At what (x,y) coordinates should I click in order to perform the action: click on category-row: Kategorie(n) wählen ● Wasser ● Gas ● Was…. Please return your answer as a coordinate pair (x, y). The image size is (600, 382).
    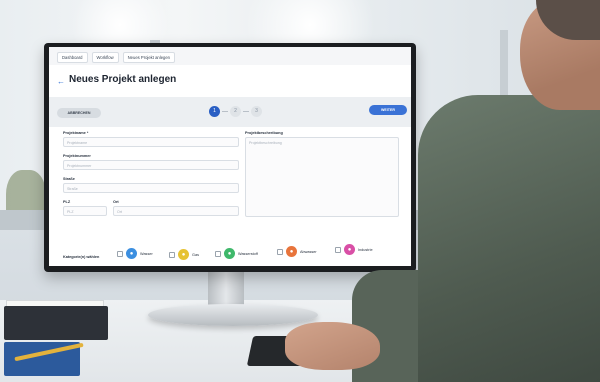
    Looking at the image, I should click on (230, 255).